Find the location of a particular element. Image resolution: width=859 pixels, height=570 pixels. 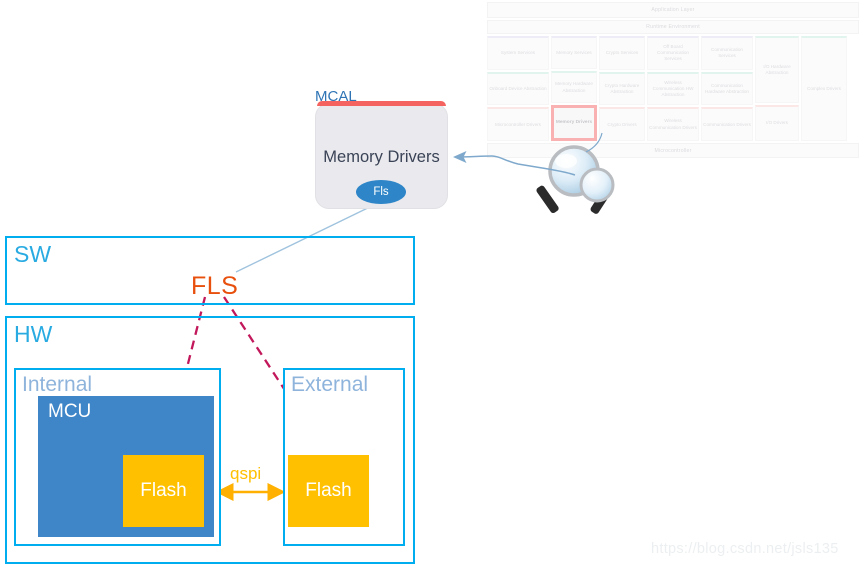

autosar-cell: Microcontroller Drivers is located at coordinates (518, 124).